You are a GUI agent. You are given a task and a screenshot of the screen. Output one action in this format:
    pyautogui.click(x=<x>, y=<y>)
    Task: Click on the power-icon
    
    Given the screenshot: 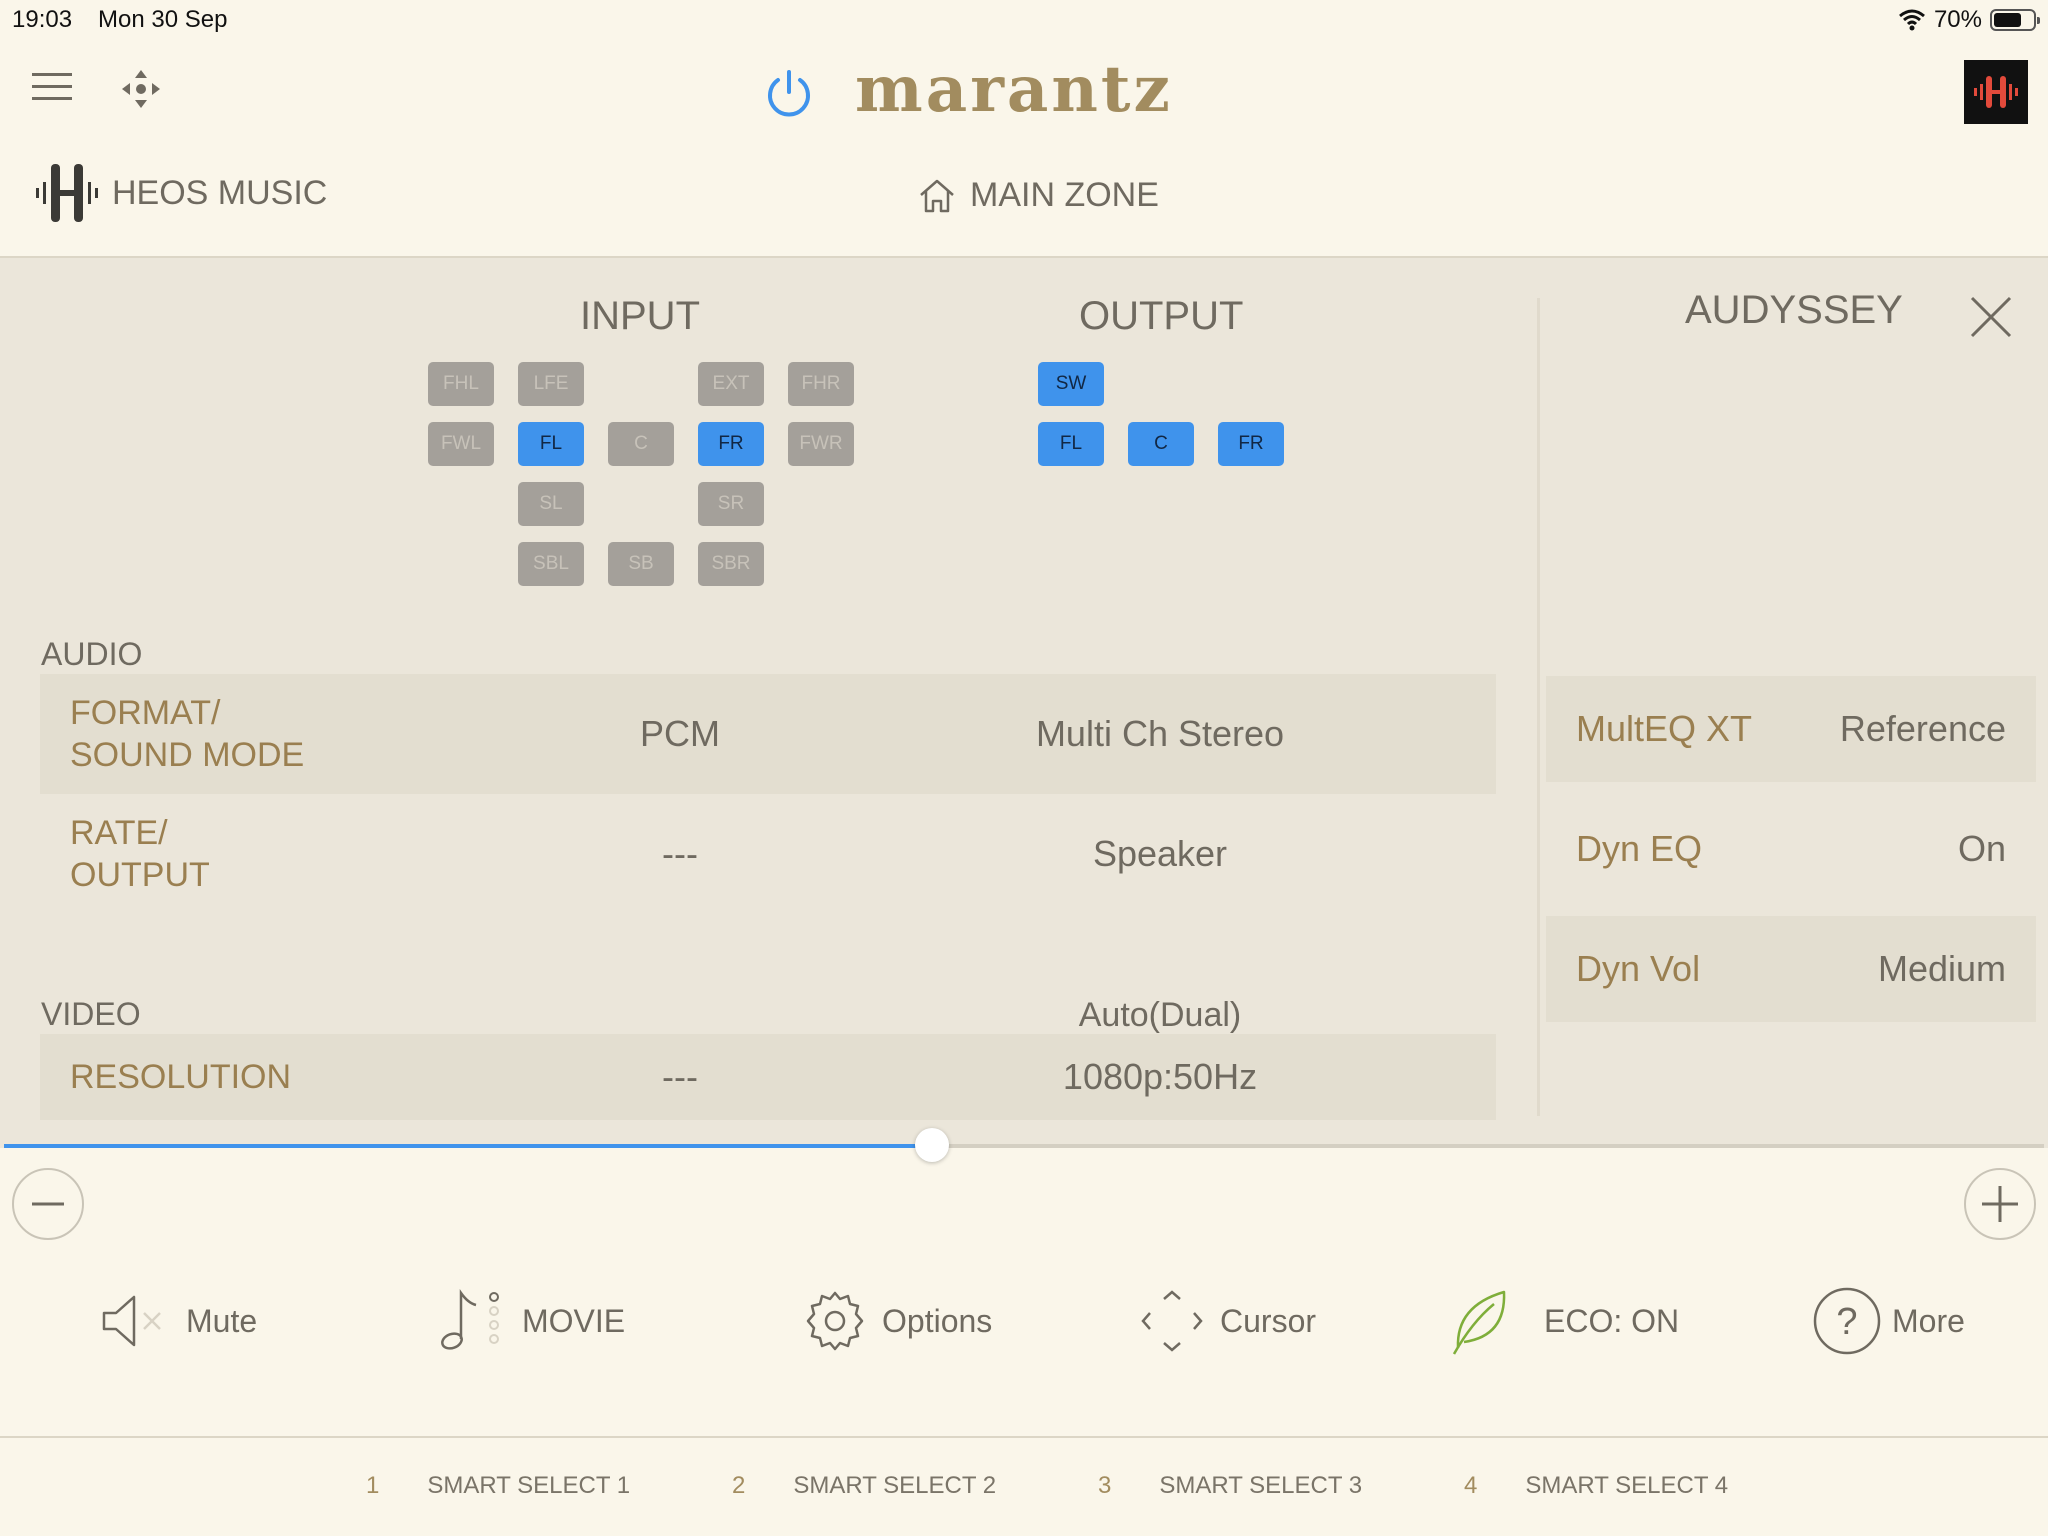 What is the action you would take?
    pyautogui.click(x=789, y=93)
    